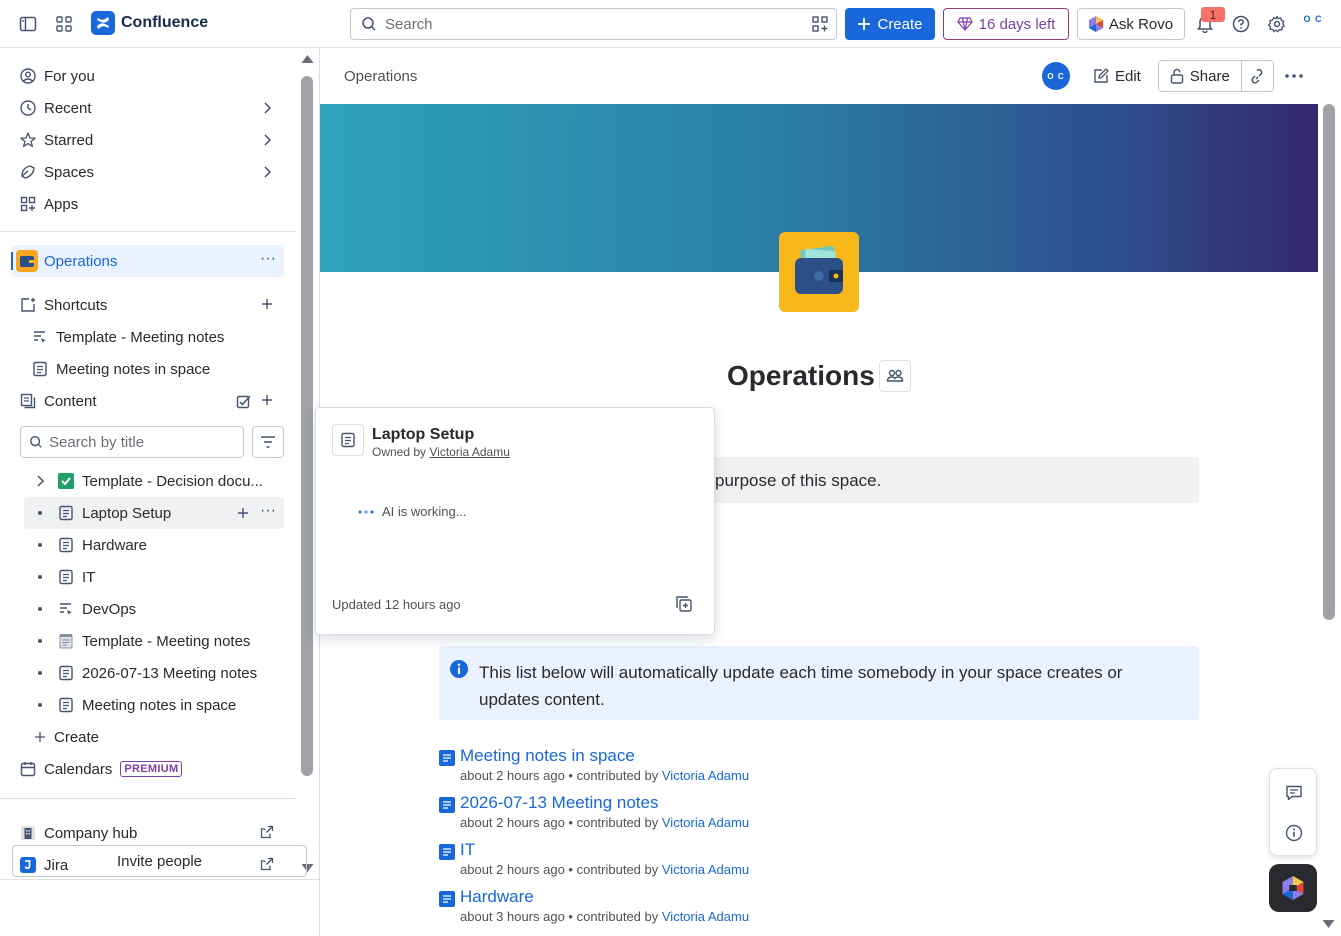  Describe the element at coordinates (159, 861) in the screenshot. I see `invite-people-button: Invite people` at that location.